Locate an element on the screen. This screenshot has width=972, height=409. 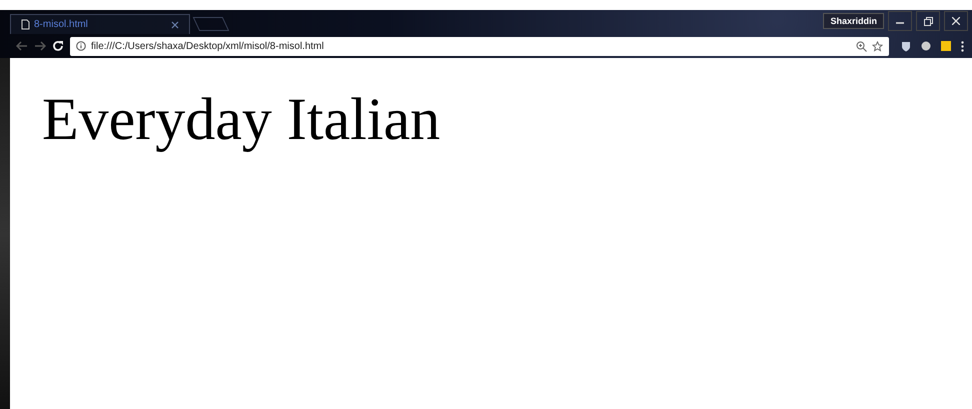
menu-icon is located at coordinates (962, 46).